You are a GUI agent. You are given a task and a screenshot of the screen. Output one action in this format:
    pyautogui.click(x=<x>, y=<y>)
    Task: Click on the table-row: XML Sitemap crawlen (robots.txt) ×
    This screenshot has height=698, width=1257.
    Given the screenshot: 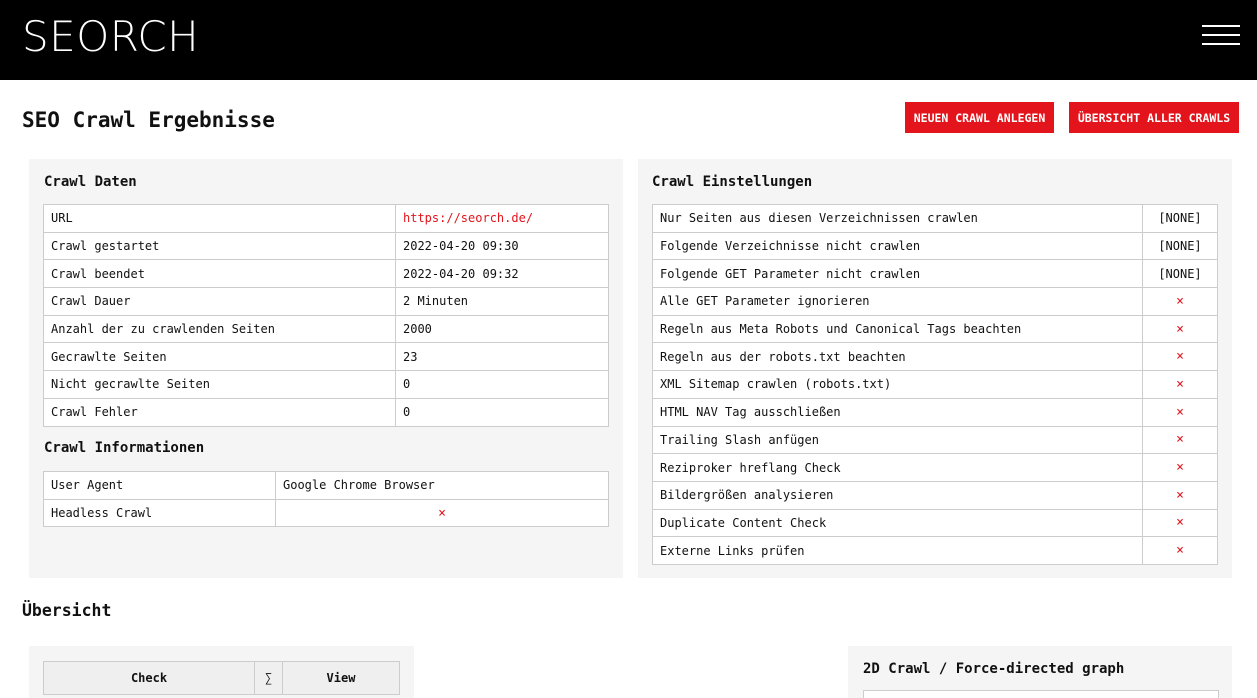 What is the action you would take?
    pyautogui.click(x=935, y=384)
    